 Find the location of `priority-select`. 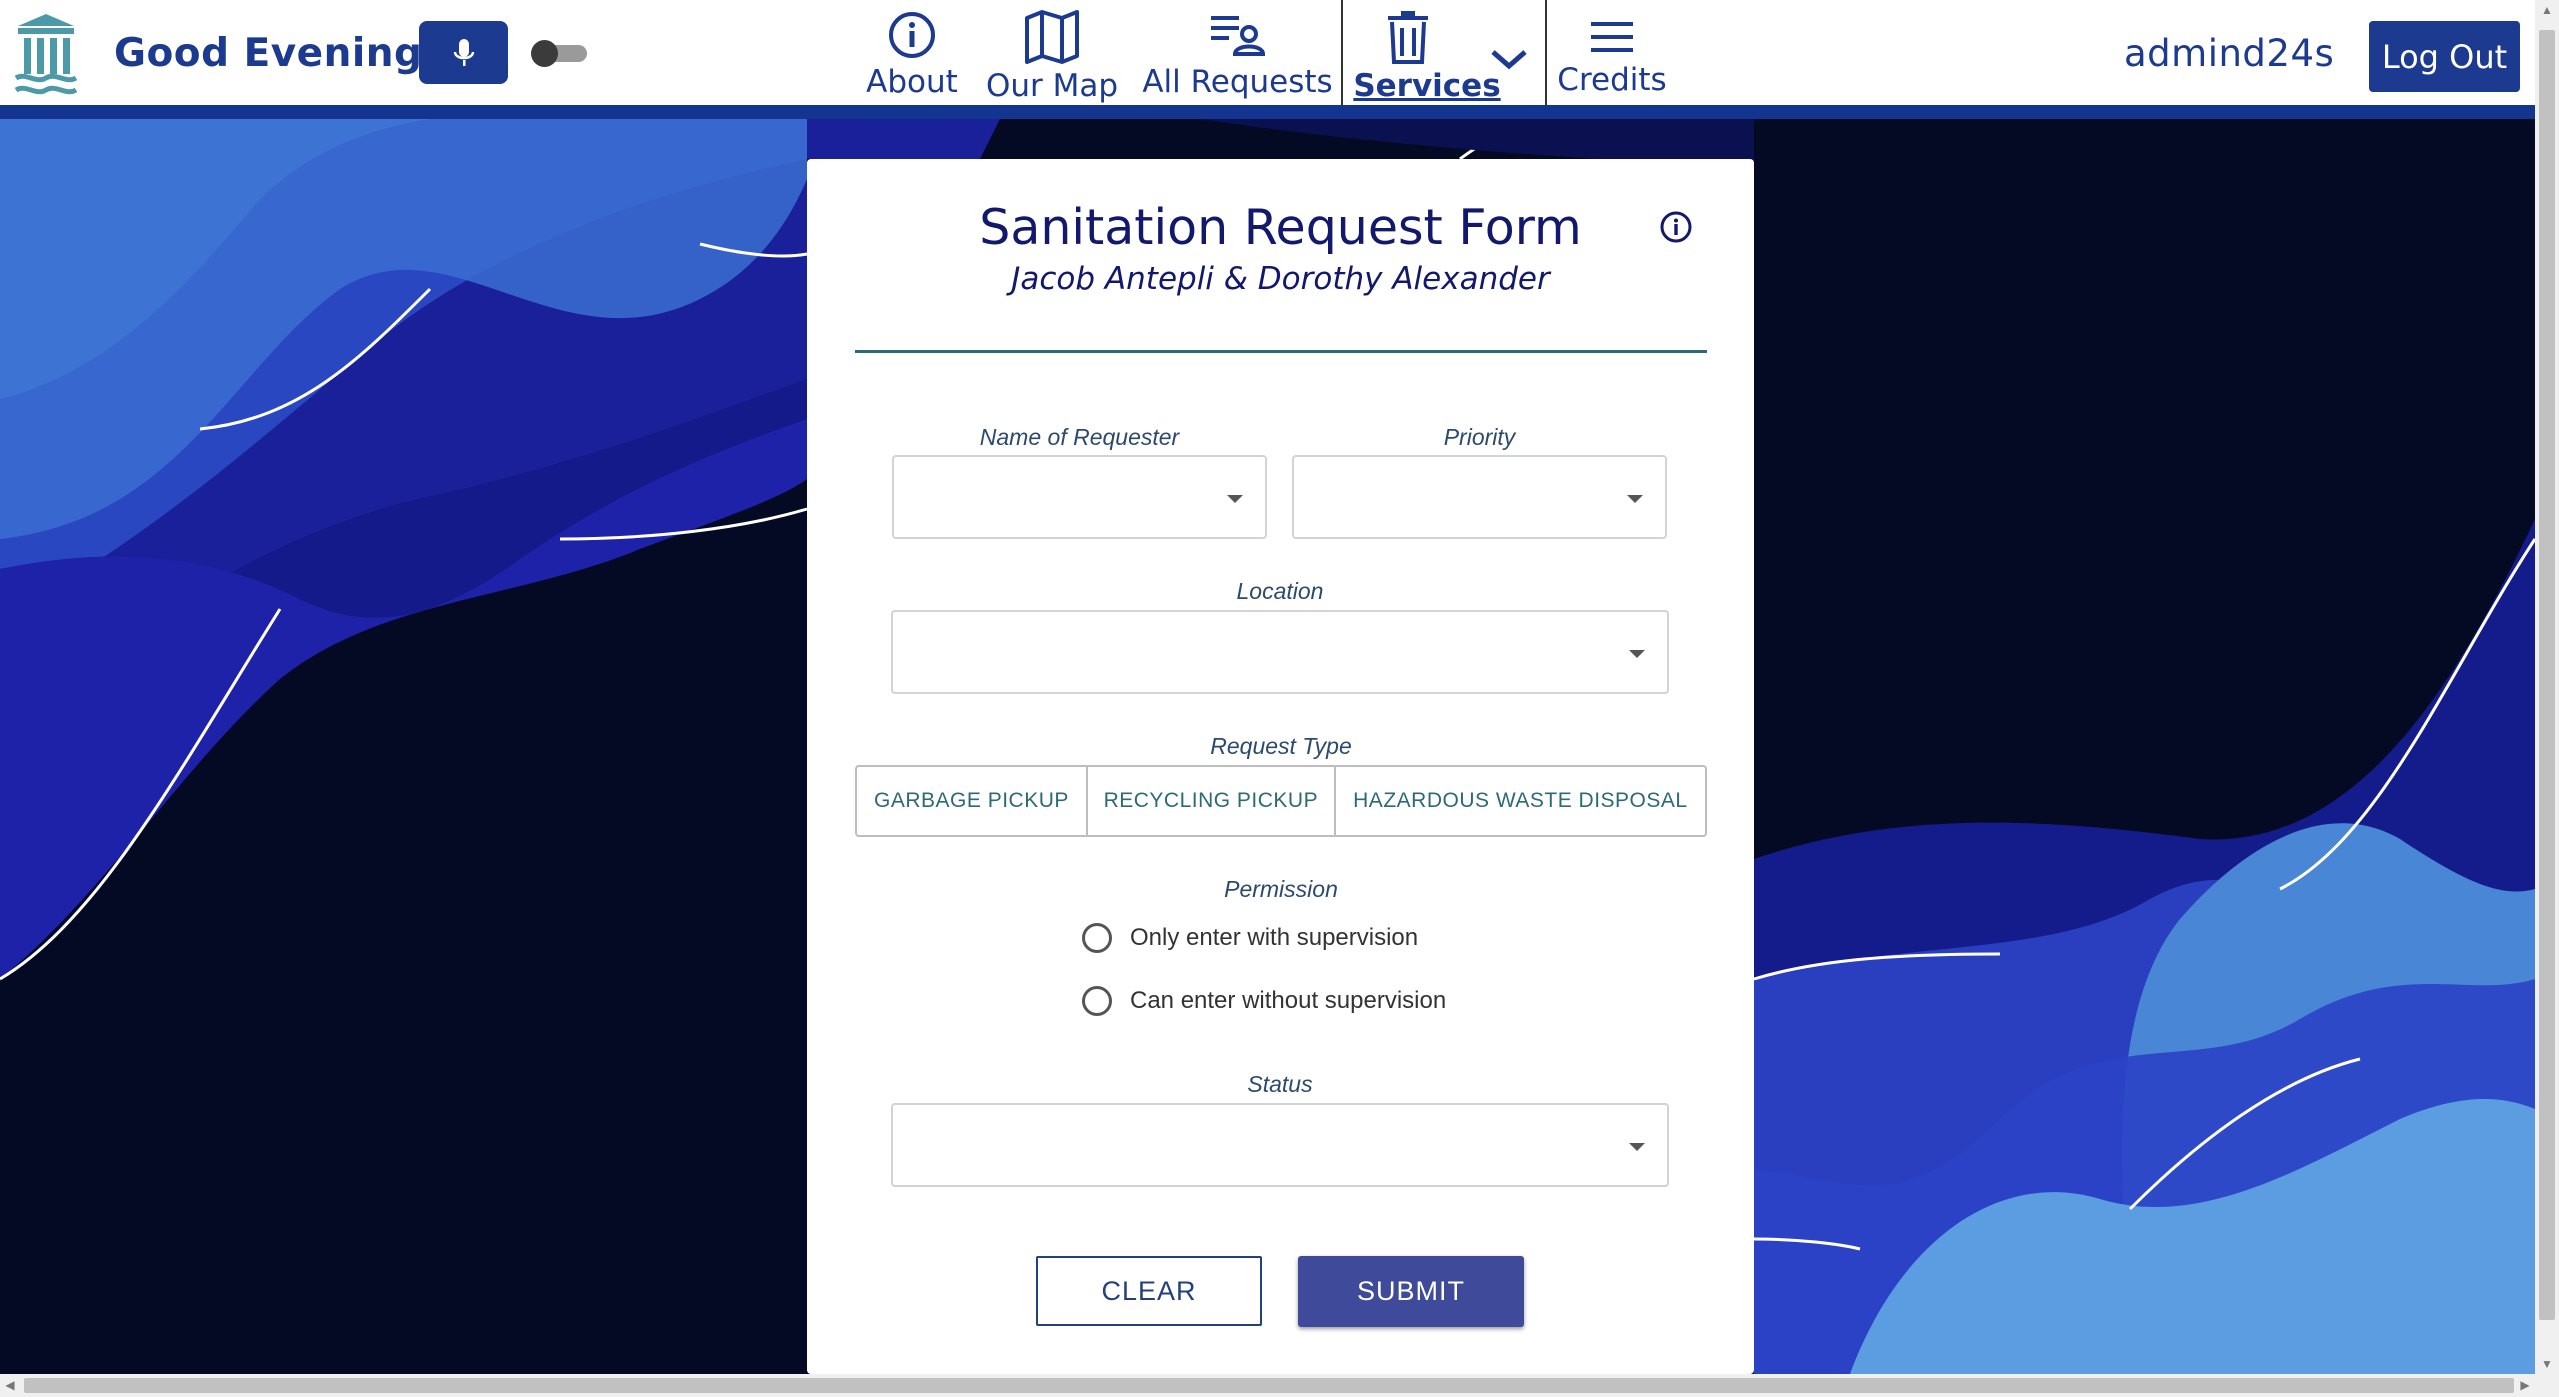

priority-select is located at coordinates (1479, 497).